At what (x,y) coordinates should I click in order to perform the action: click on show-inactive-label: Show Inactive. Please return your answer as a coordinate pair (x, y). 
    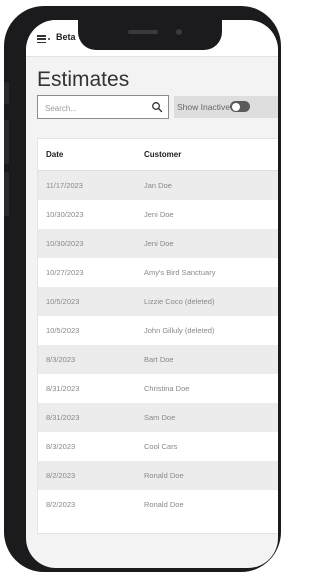
    Looking at the image, I should click on (203, 107).